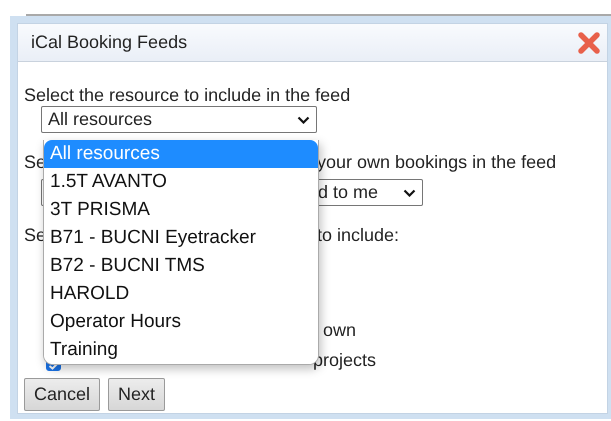  What do you see at coordinates (181, 350) in the screenshot?
I see `dropdown-option: Training` at bounding box center [181, 350].